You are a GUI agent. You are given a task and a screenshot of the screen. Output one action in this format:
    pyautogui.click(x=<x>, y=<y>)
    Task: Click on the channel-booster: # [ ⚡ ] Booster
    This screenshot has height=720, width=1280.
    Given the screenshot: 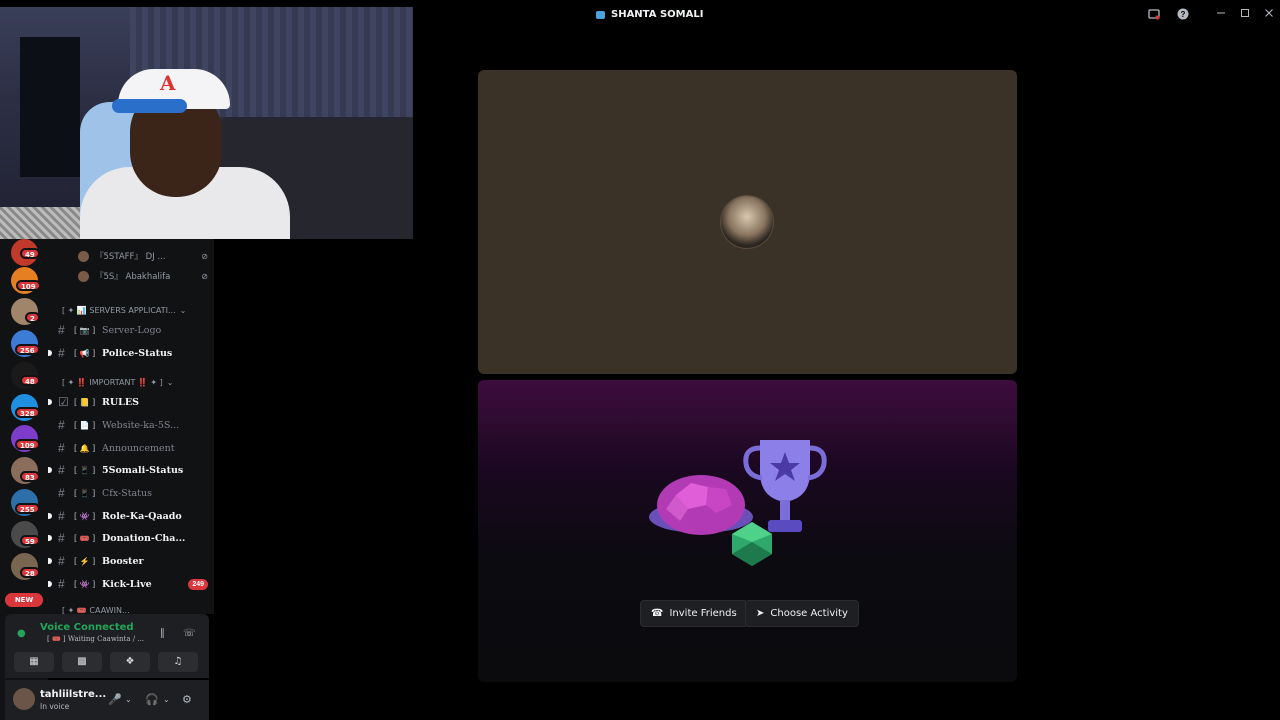 What is the action you would take?
    pyautogui.click(x=128, y=561)
    